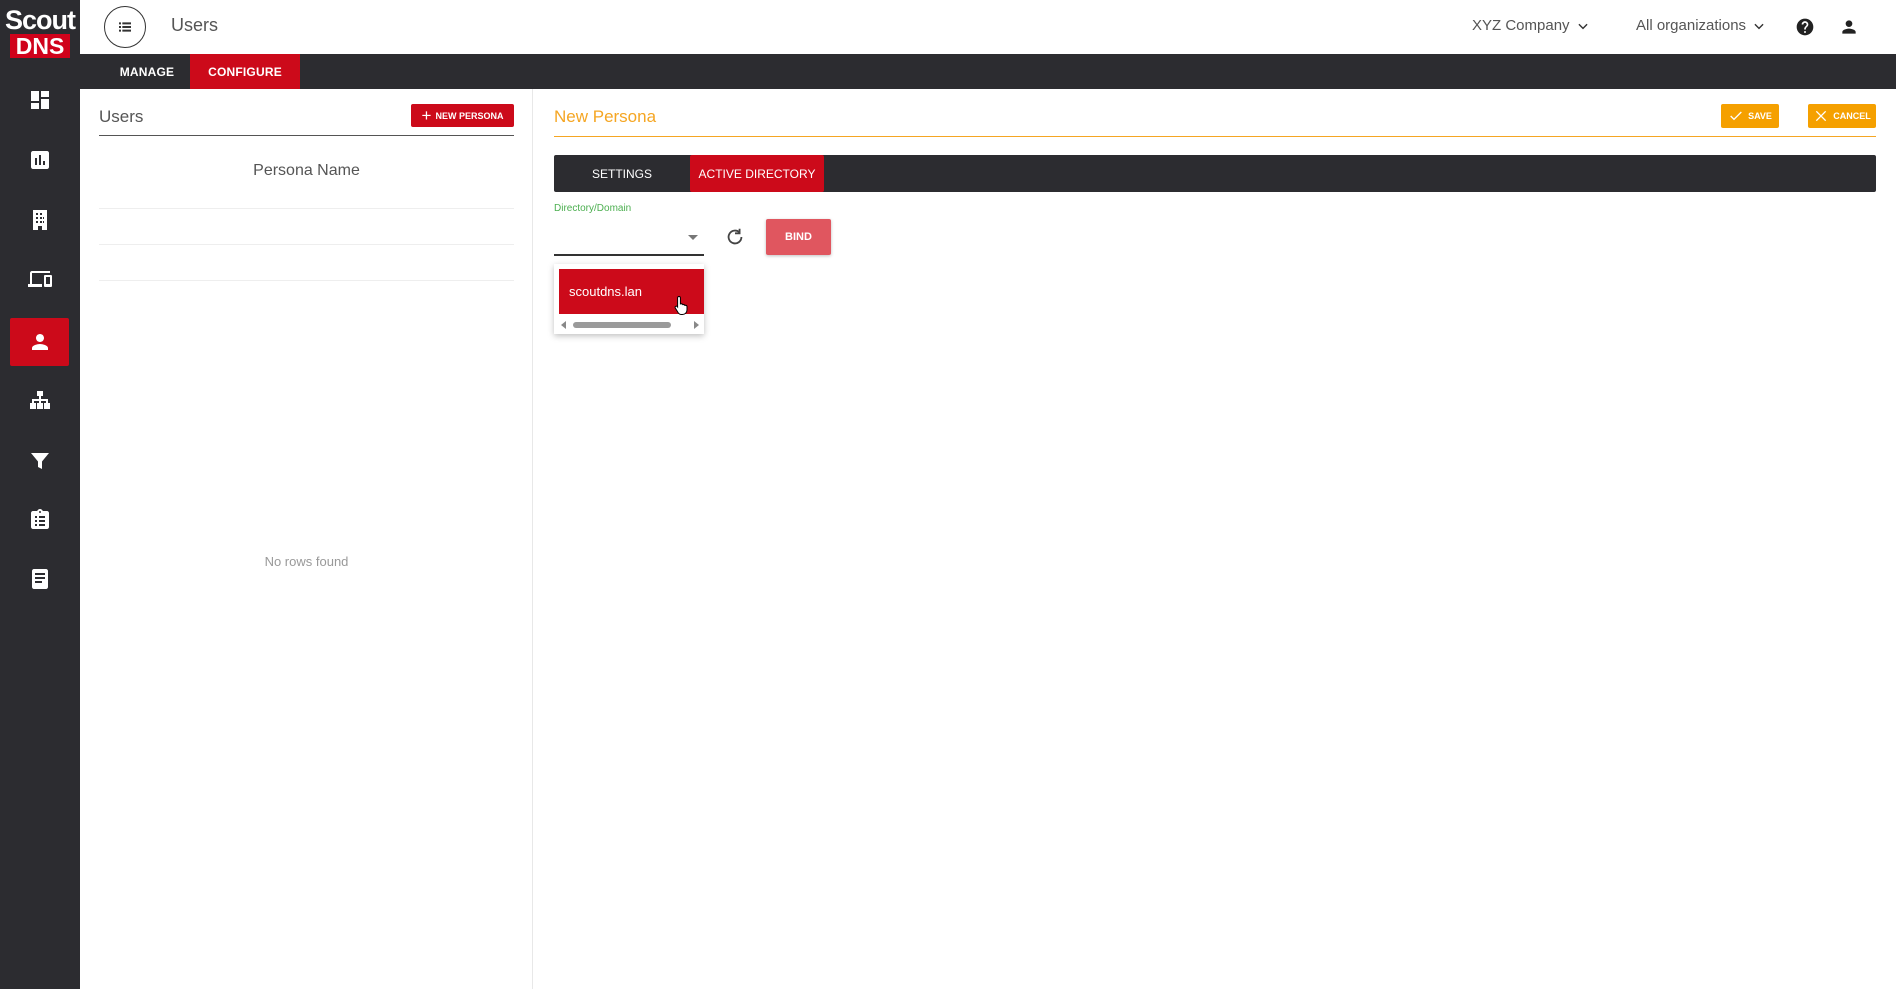 This screenshot has width=1896, height=989. I want to click on account-button, so click(1849, 27).